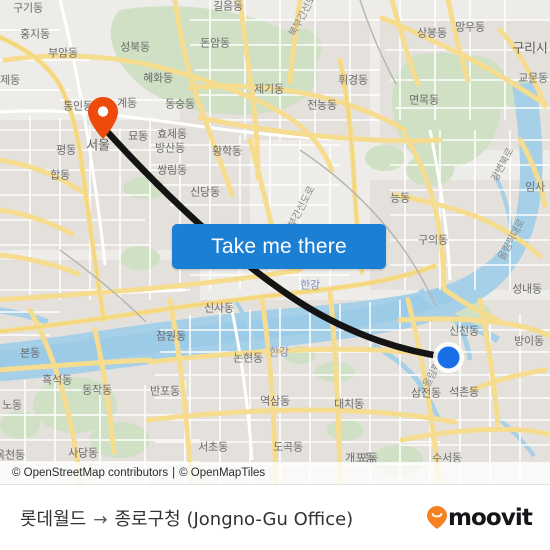 This screenshot has width=550, height=550. Describe the element at coordinates (53, 519) in the screenshot. I see `route-origin-label: 롯데월드` at that location.